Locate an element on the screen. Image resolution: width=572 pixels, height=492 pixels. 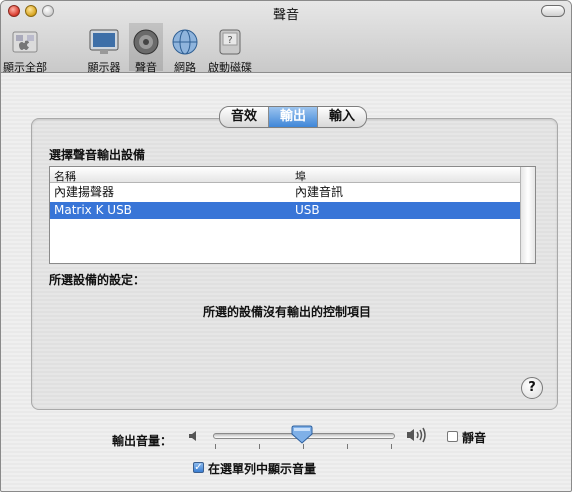
choose-output-device-label: 選擇聲音輸出設備 is located at coordinates (97, 155).